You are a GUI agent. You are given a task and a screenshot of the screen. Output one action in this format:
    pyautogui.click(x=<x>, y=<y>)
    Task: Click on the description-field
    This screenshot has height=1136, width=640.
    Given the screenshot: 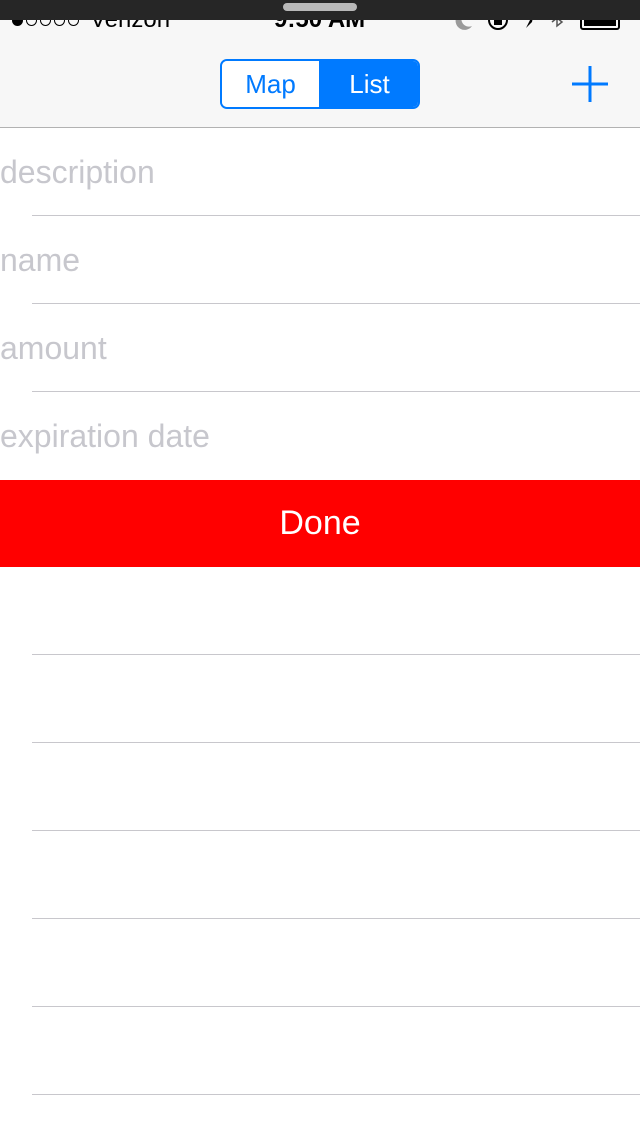 What is the action you would take?
    pyautogui.click(x=310, y=172)
    